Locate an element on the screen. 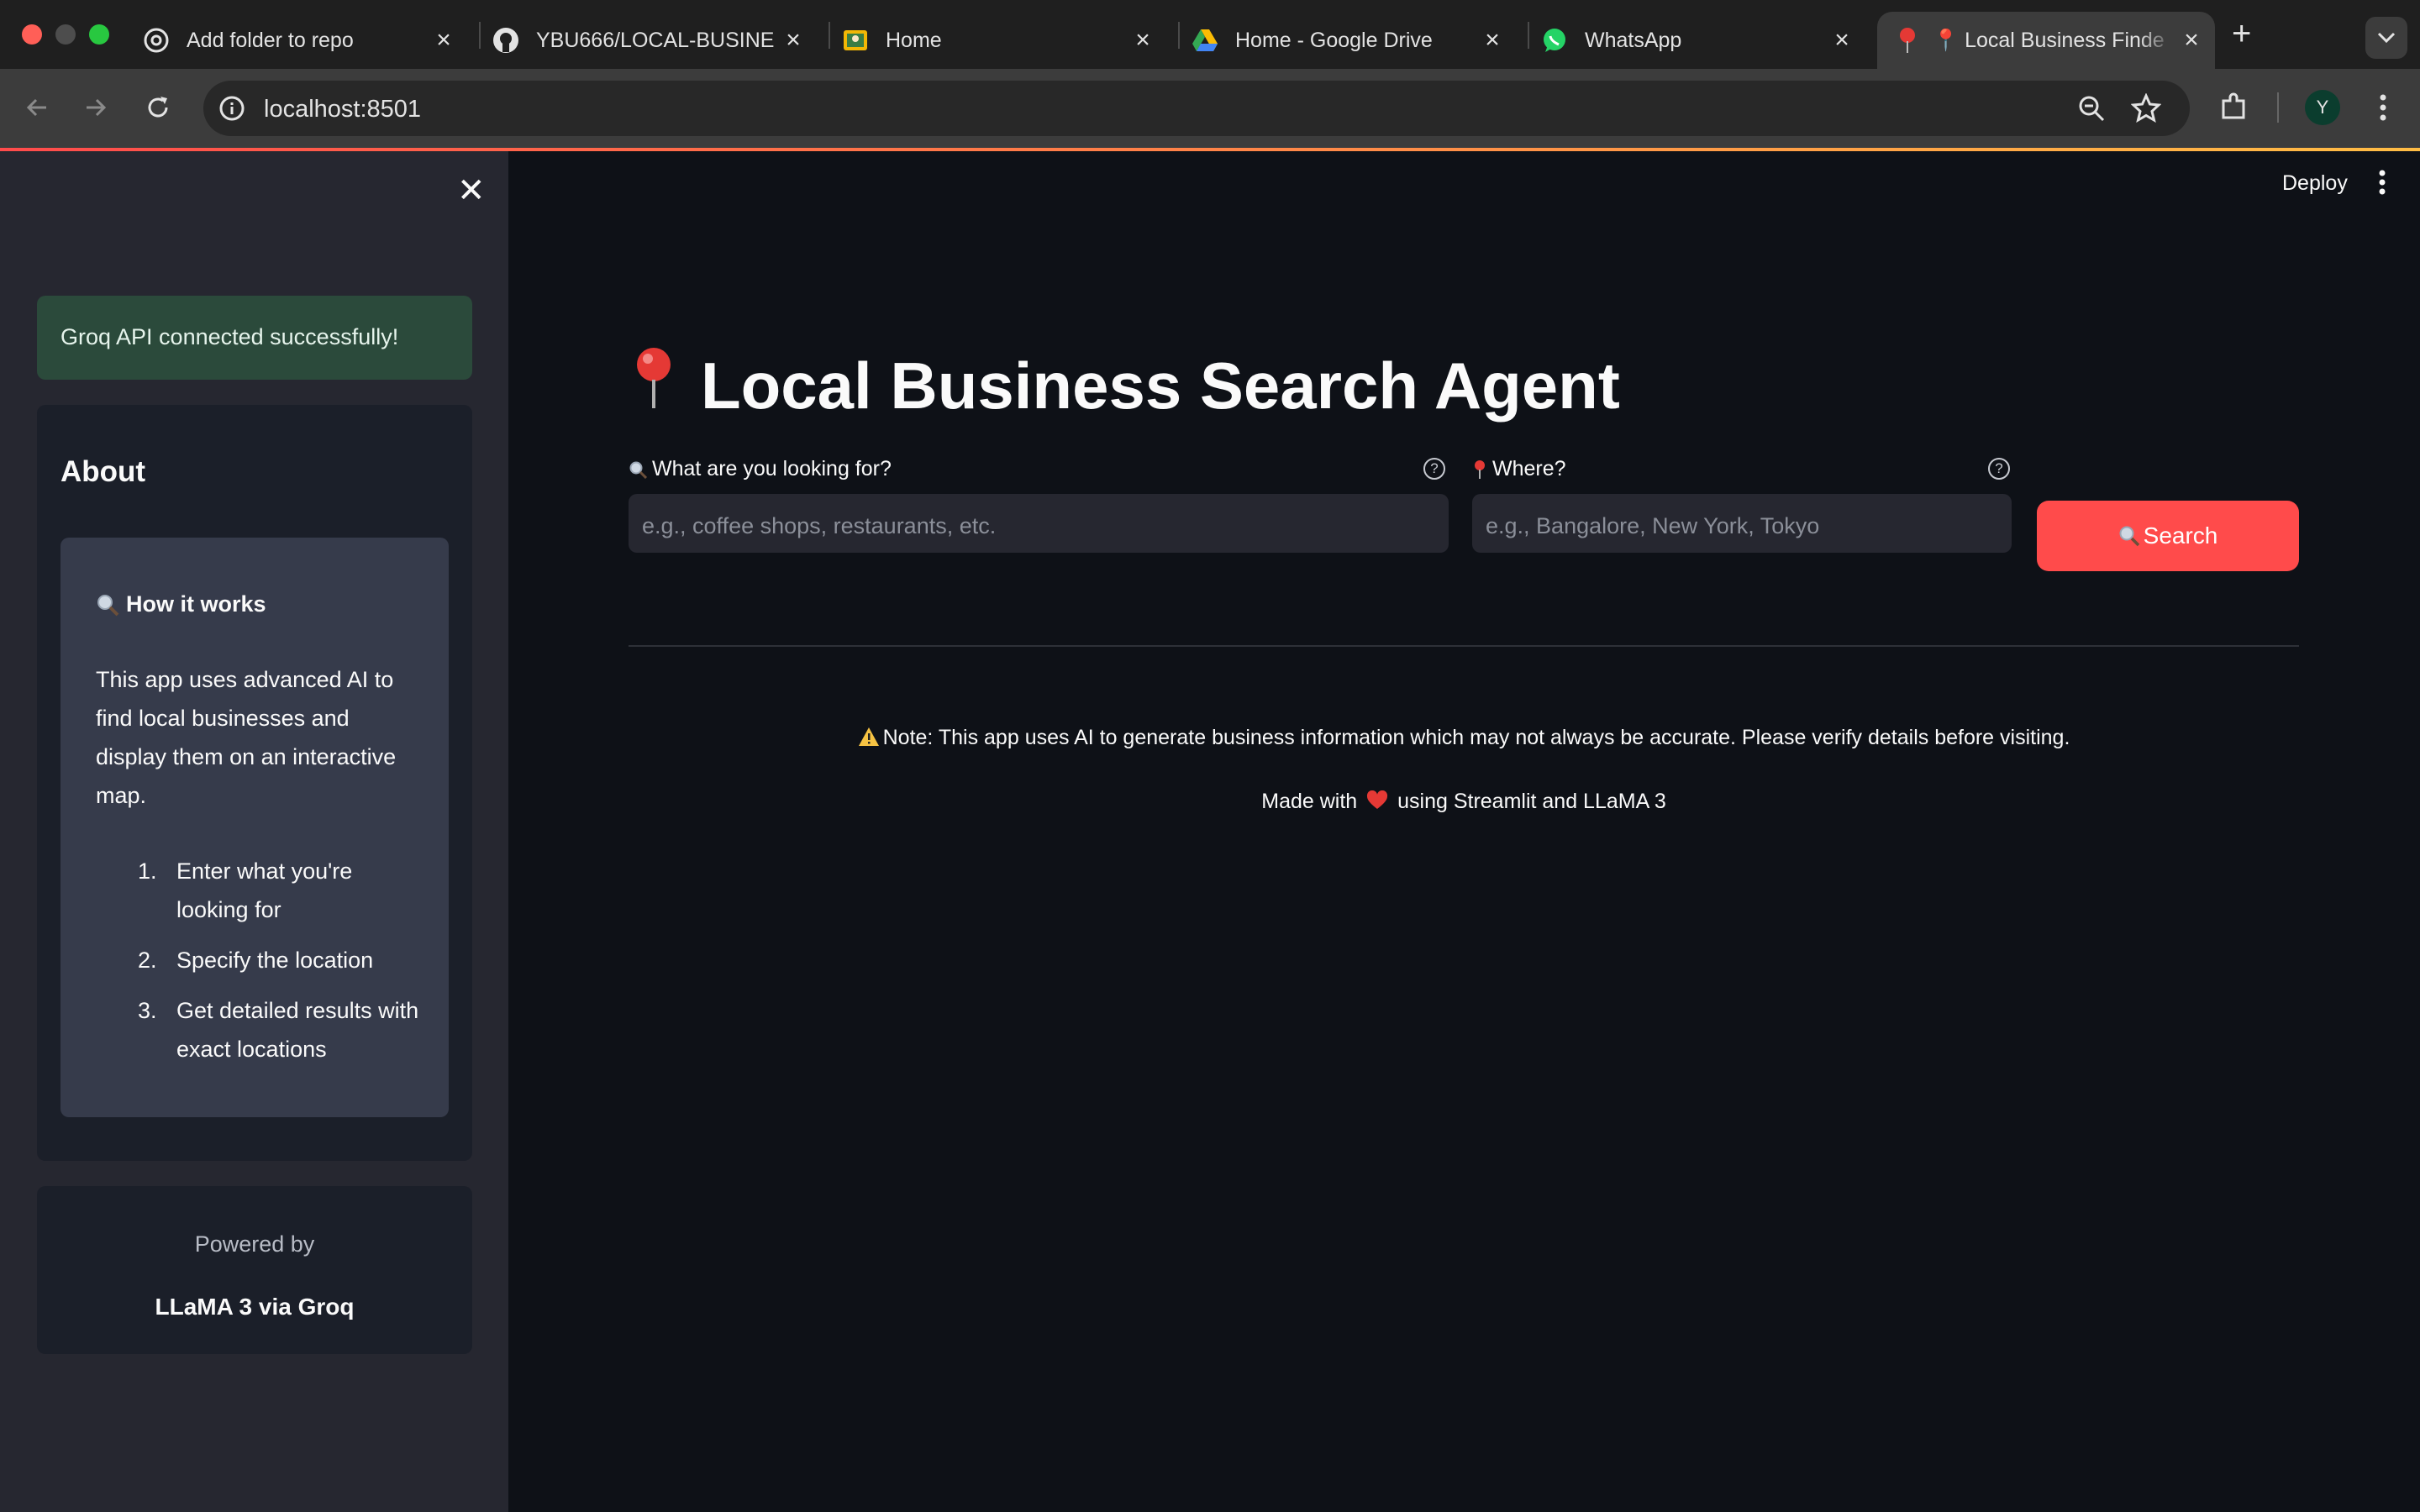 This screenshot has width=2420, height=1512. tab-title: Home is located at coordinates (914, 40).